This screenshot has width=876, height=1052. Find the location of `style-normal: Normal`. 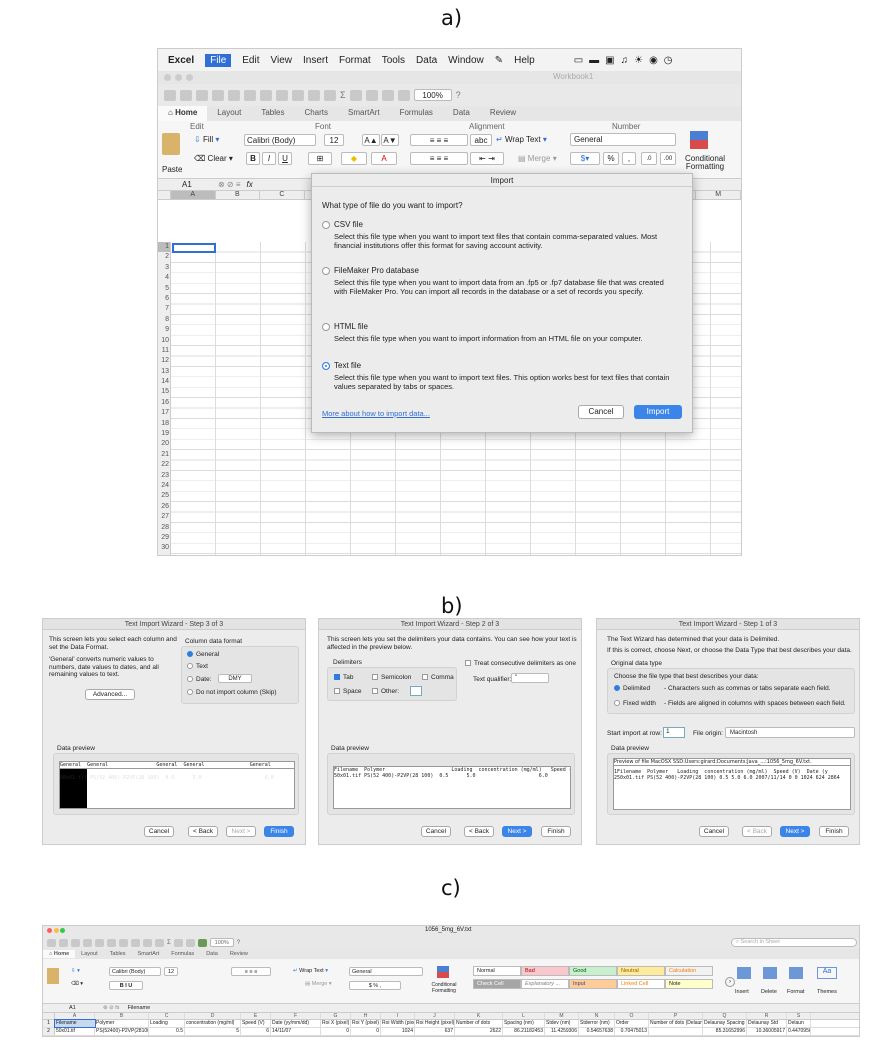

style-normal: Normal is located at coordinates (497, 971).